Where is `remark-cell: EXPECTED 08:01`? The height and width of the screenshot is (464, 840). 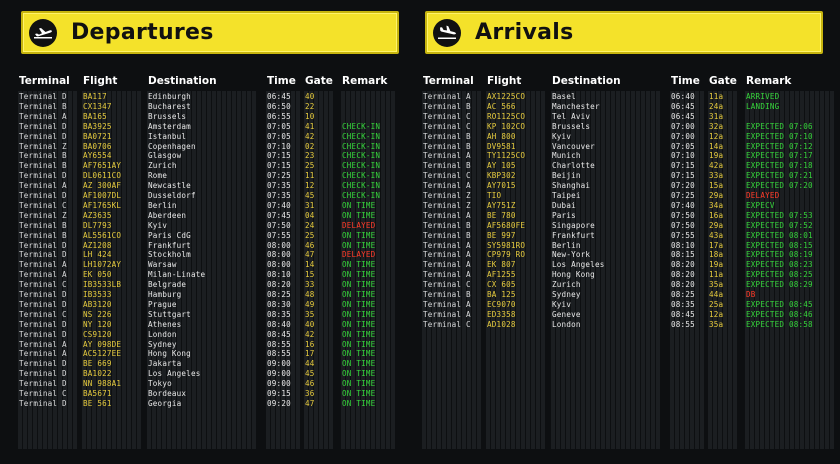
remark-cell: EXPECTED 08:01 is located at coordinates (779, 235).